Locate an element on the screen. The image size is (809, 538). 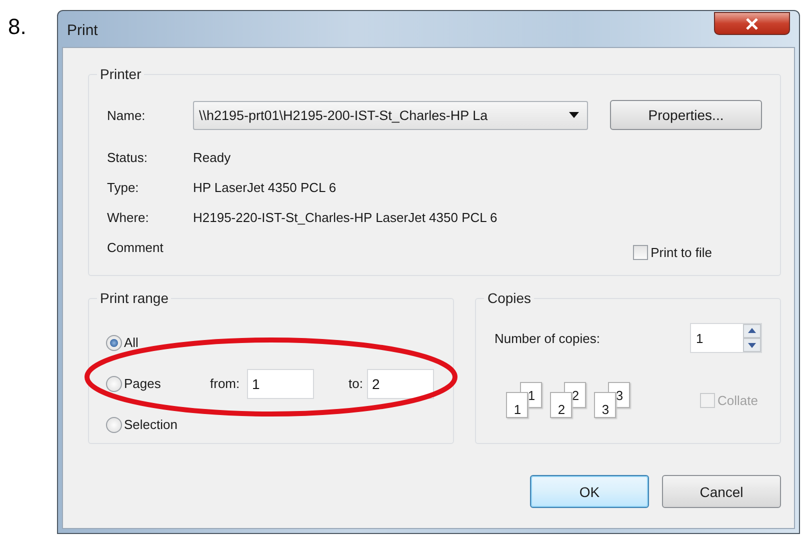
group-title: Print range is located at coordinates (134, 298).